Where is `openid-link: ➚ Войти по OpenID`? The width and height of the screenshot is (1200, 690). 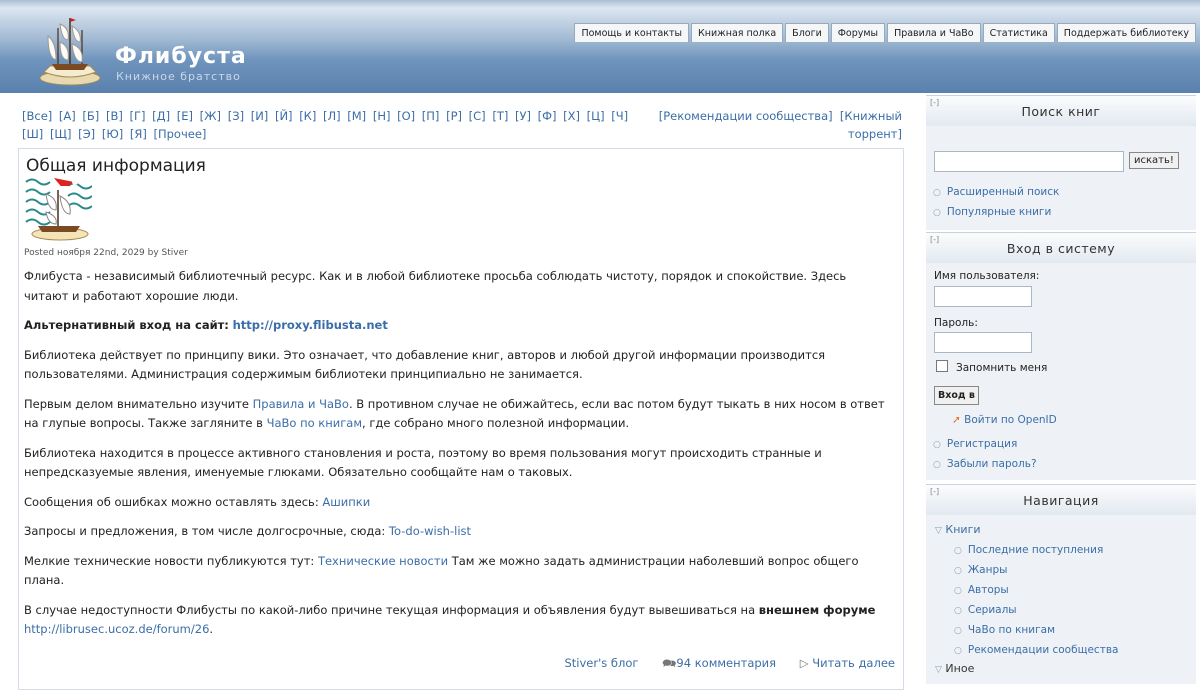 openid-link: ➚ Войти по OpenID is located at coordinates (1004, 420).